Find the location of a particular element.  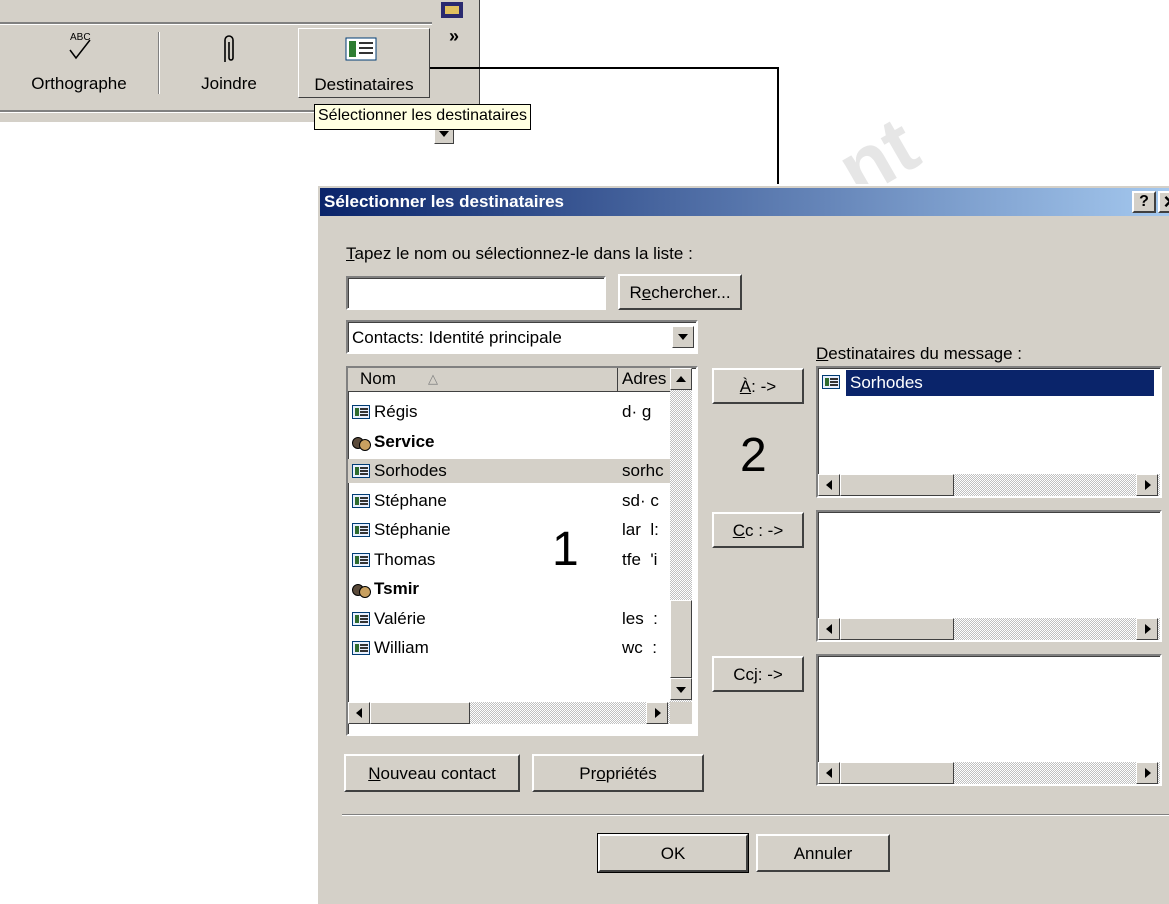

scrollbar-corner is located at coordinates (681, 713).